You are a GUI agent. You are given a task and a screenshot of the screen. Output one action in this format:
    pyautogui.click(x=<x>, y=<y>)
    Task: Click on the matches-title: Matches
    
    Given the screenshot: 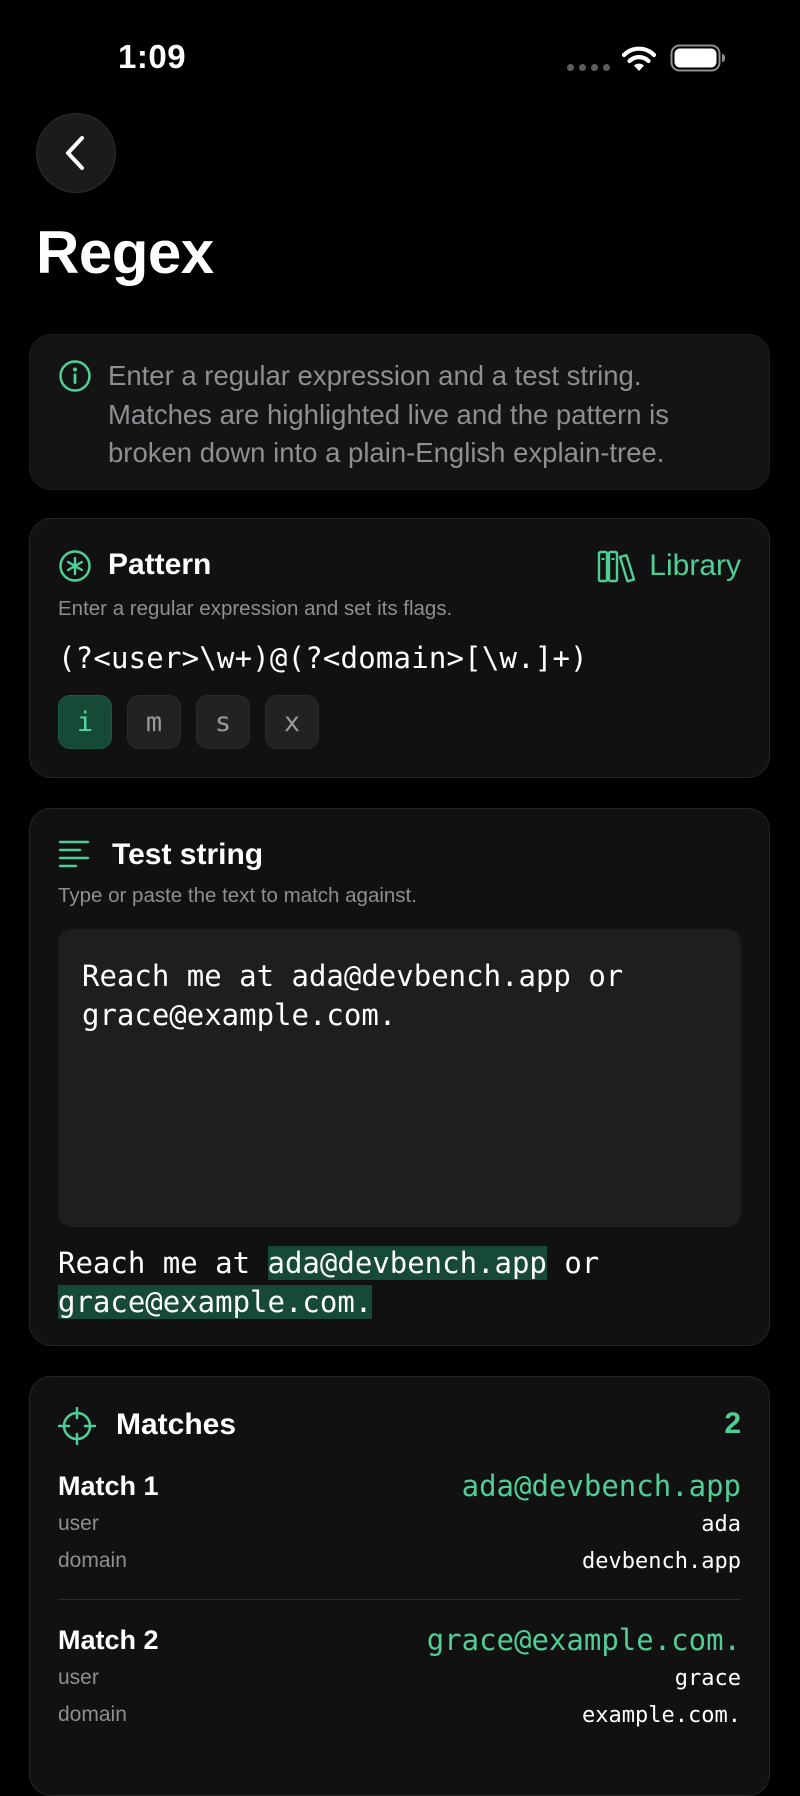 What is the action you would take?
    pyautogui.click(x=176, y=1424)
    